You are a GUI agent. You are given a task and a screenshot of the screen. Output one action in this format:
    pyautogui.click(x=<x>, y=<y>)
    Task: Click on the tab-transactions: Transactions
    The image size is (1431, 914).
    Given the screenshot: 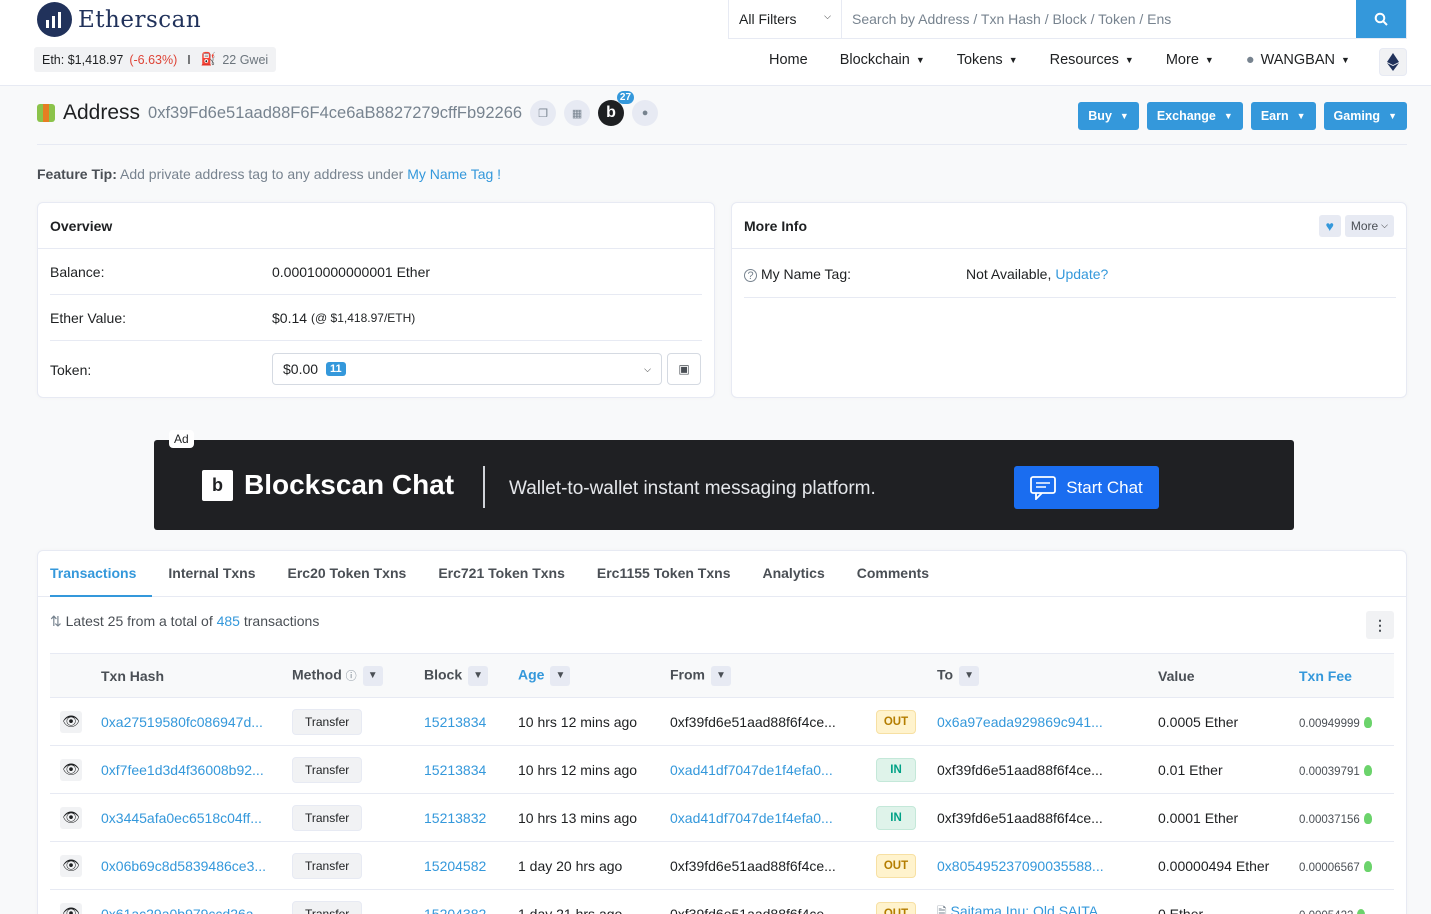 What is the action you would take?
    pyautogui.click(x=101, y=574)
    